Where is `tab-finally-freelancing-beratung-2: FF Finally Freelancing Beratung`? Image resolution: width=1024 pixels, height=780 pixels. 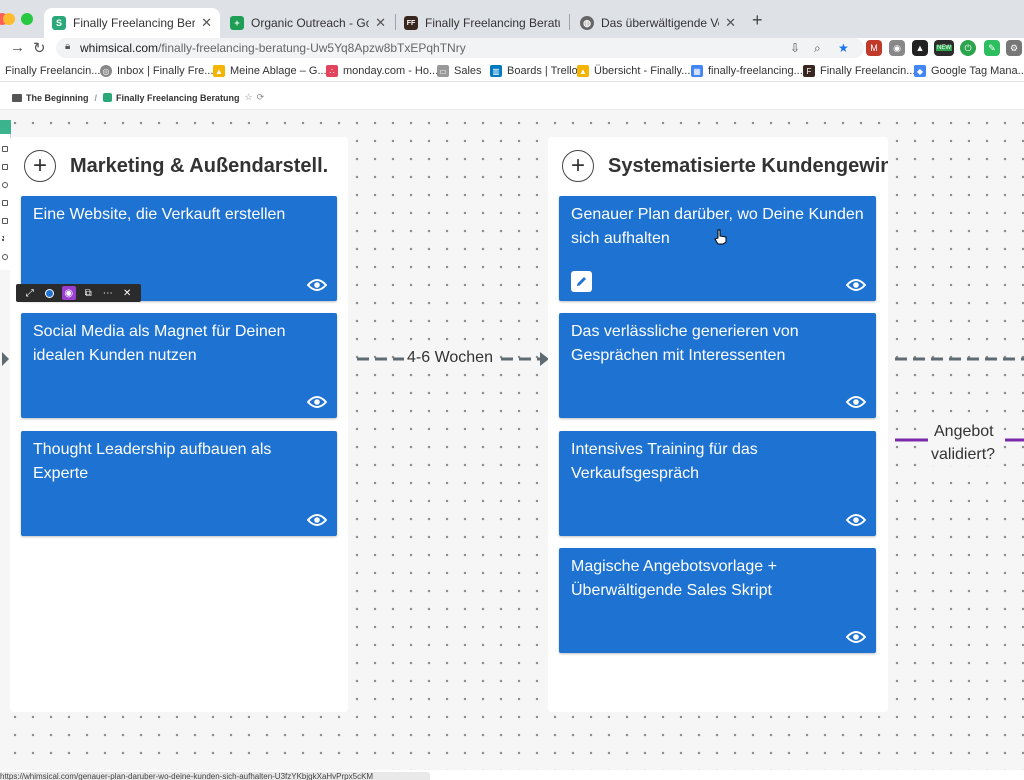
tab-finally-freelancing-beratung-2: FF Finally Freelancing Beratung is located at coordinates (482, 23).